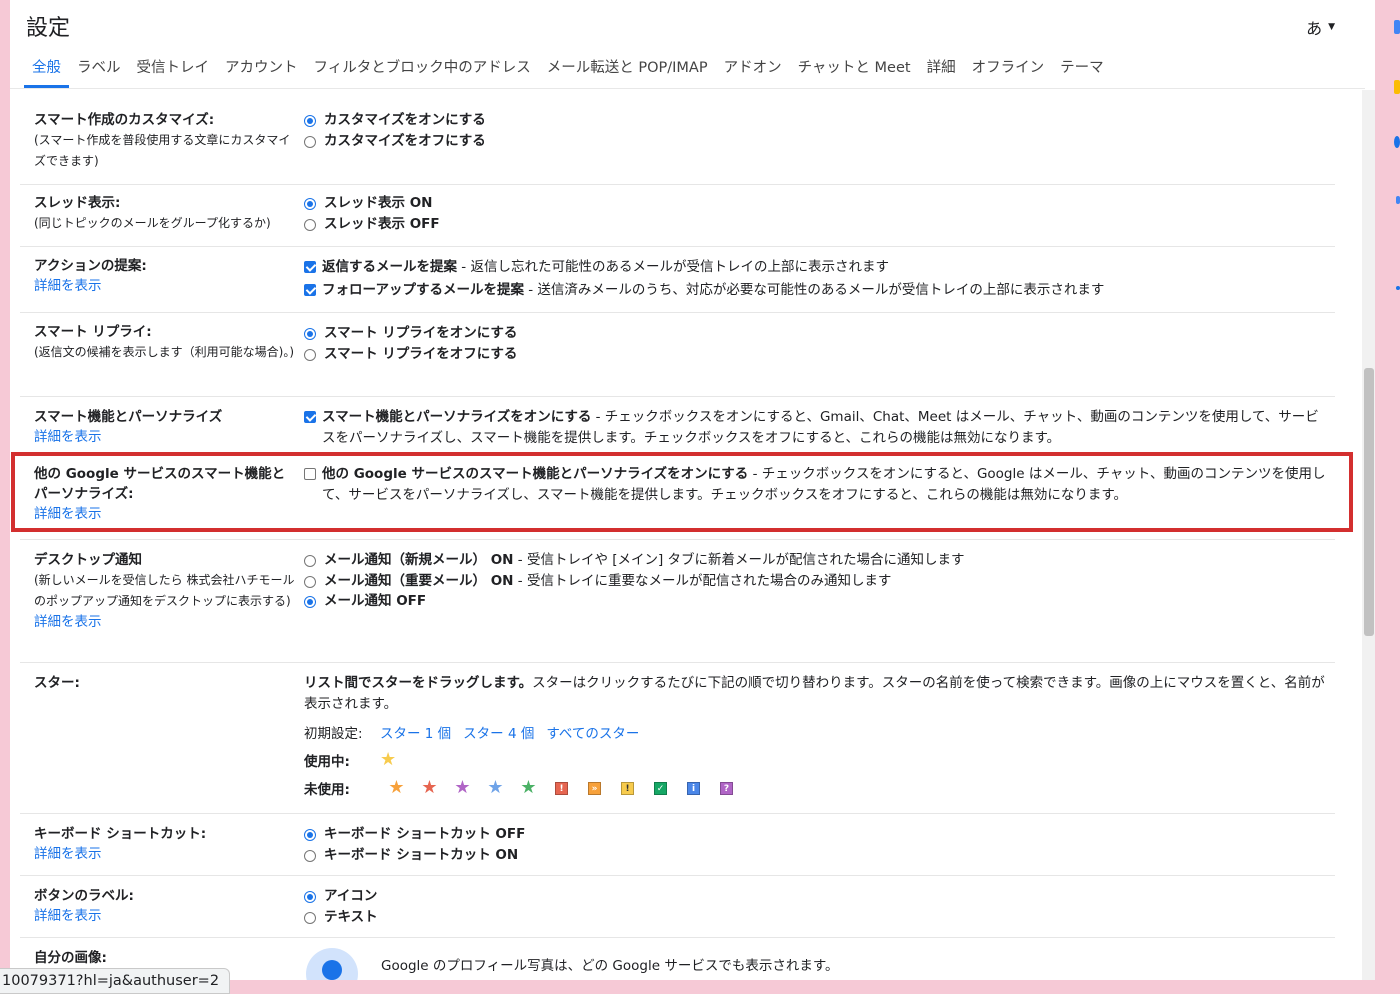  I want to click on option-smart-compose-off: カスタマイズをオフにする, so click(815, 141).